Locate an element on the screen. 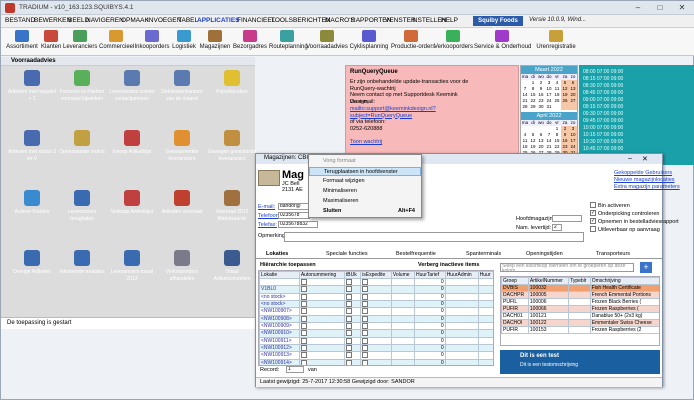  close-button: ✕ is located at coordinates (682, 8).